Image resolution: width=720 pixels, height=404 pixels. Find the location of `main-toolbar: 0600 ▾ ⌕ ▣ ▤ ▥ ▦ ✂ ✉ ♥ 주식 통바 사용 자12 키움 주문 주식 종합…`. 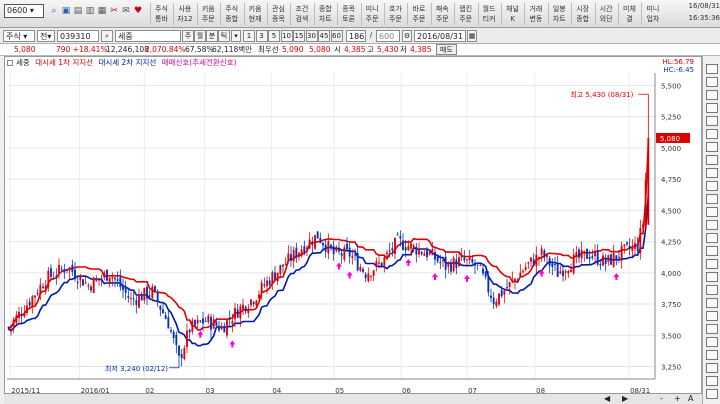

main-toolbar: 0600 ▾ ⌕ ▣ ▤ ▥ ▦ ✂ ✉ ♥ 주식 통바 사용 자12 키움 주문 주식 종합… is located at coordinates (360, 14).